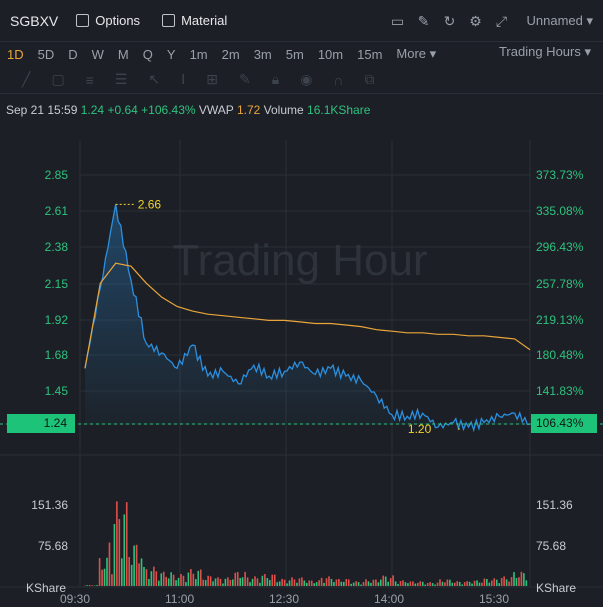  What do you see at coordinates (494, 599) in the screenshot?
I see `time-tick-label: 15:30` at bounding box center [494, 599].